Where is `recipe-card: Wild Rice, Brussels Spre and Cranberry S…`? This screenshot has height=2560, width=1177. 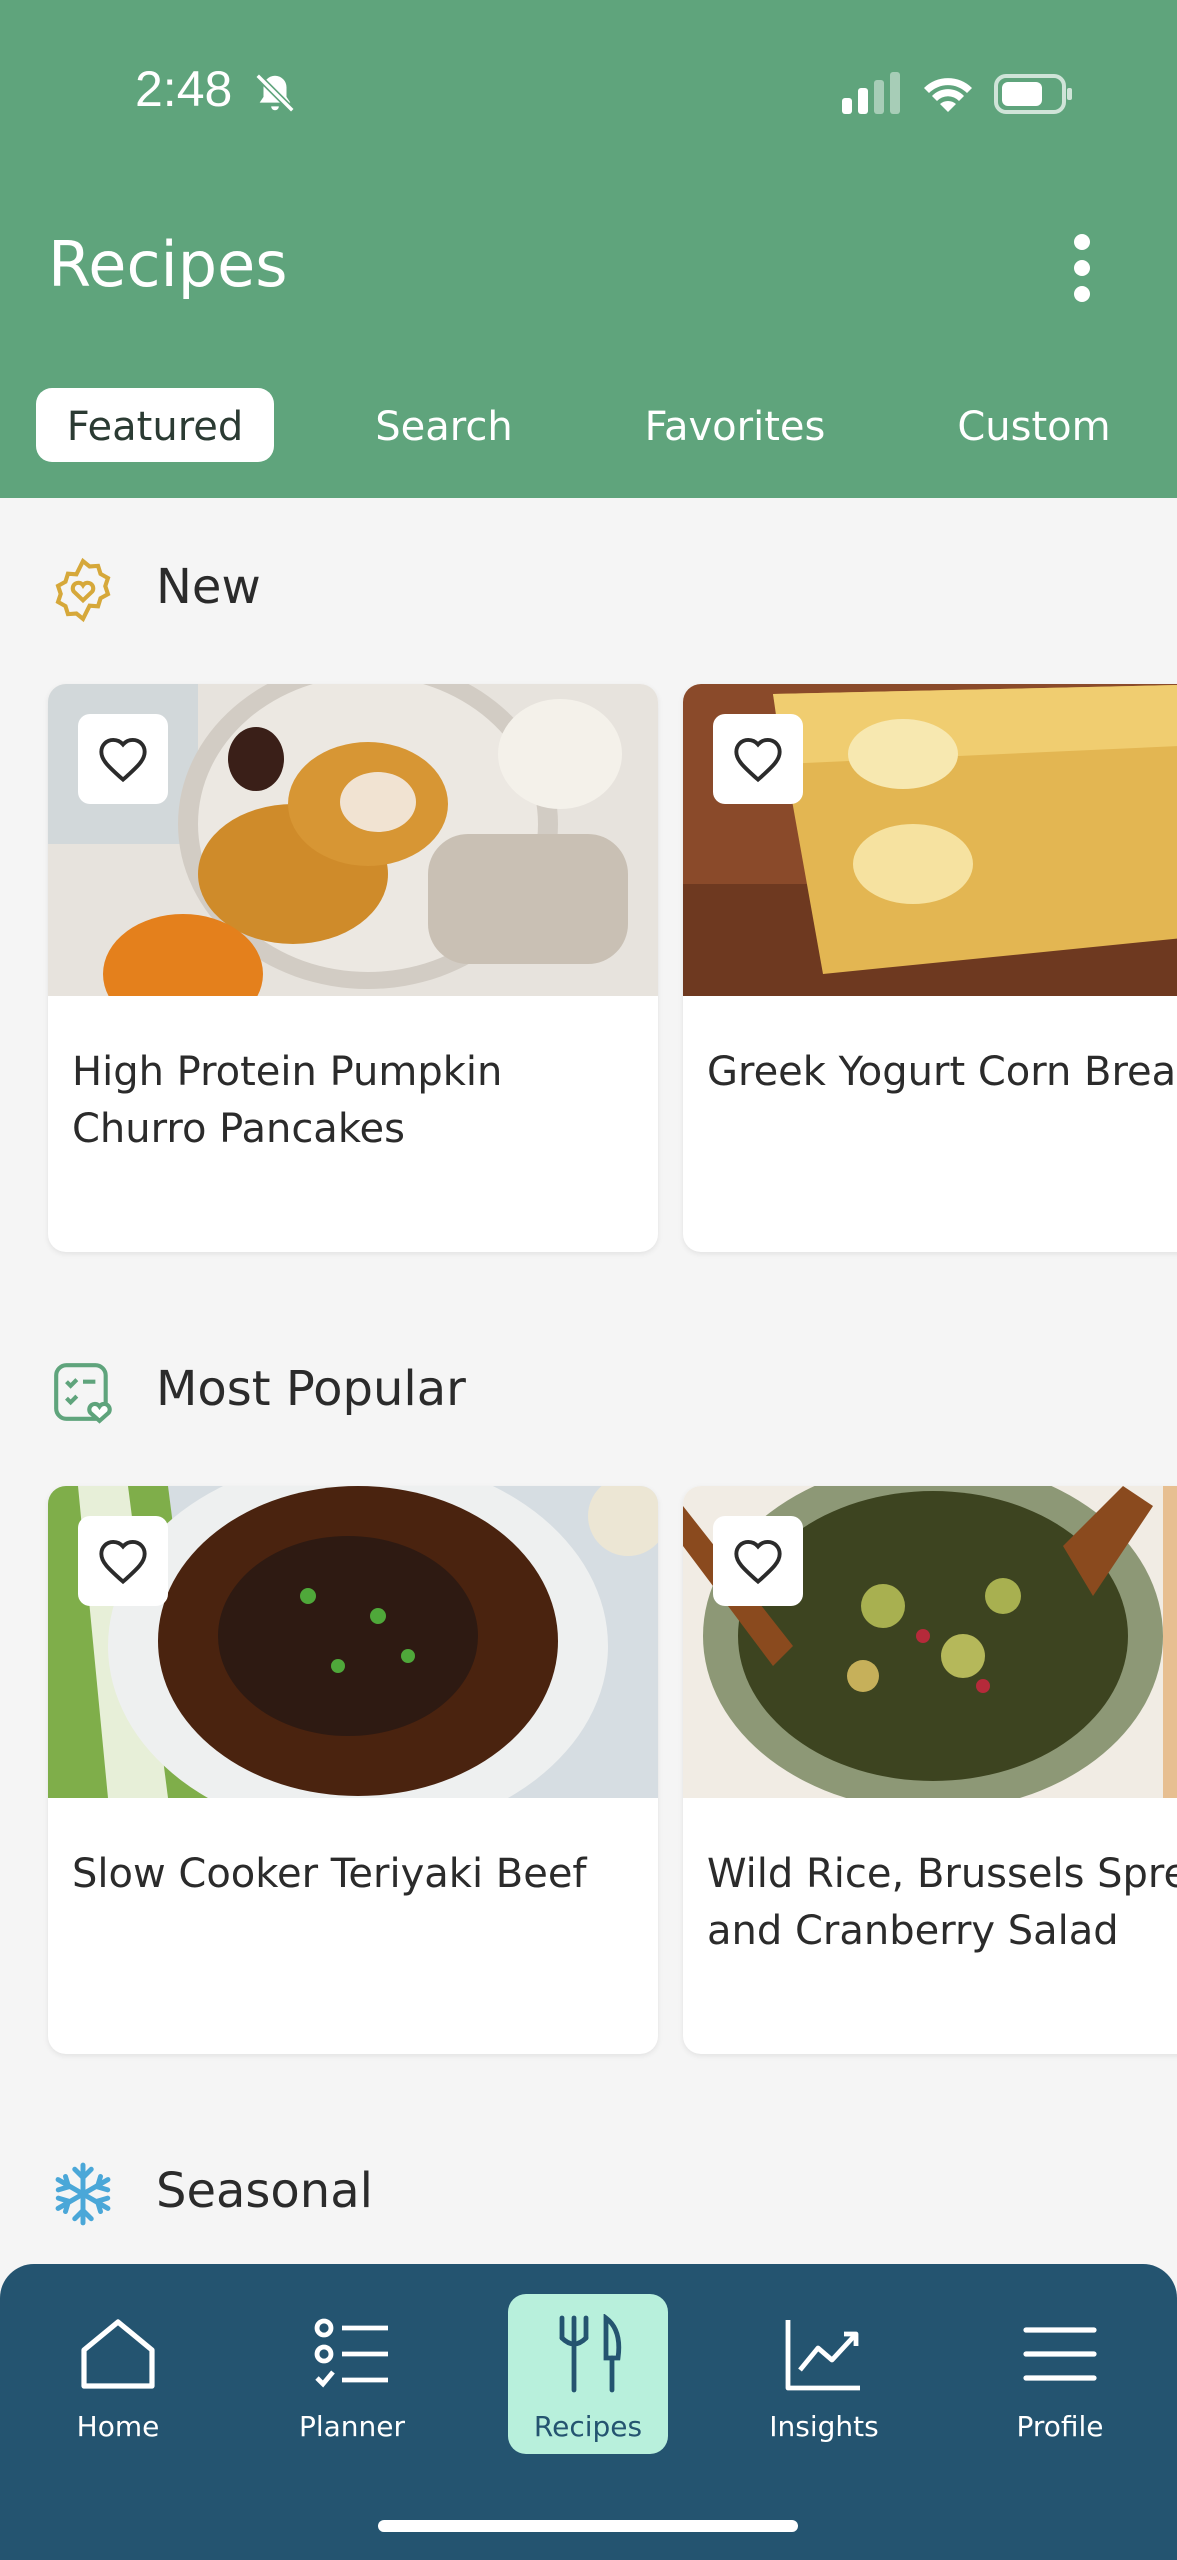
recipe-card: Wild Rice, Brussels Spre and Cranberry S… is located at coordinates (930, 1770).